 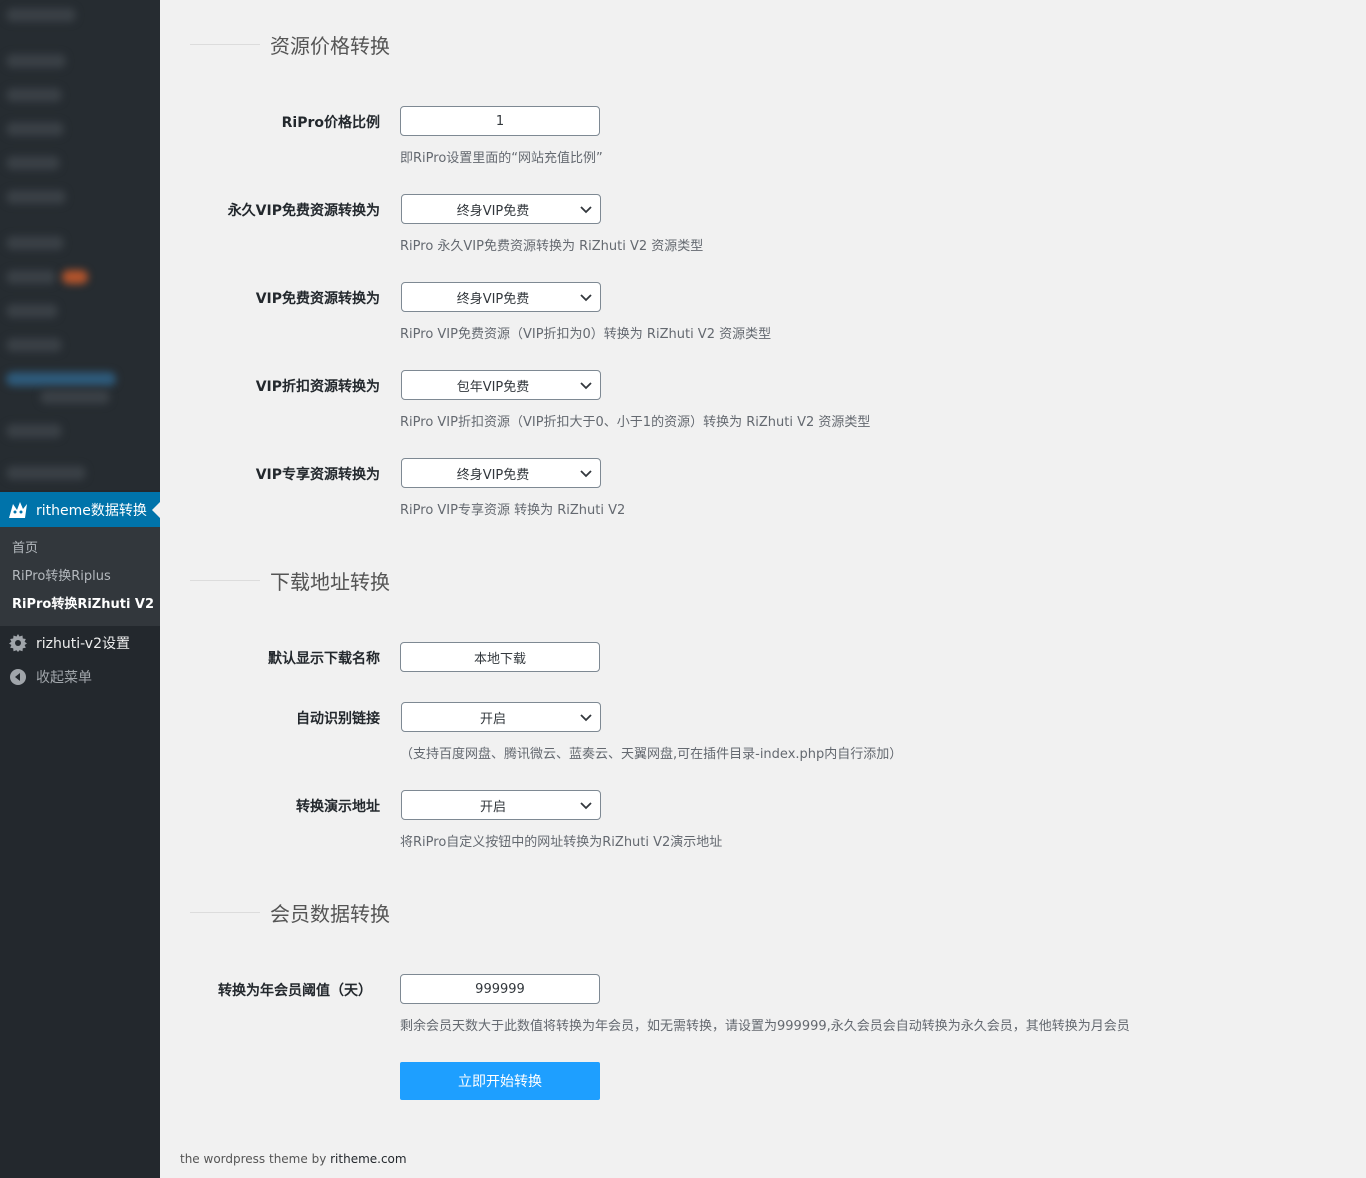 I want to click on sidebar-collapse-button: 收起菜单, so click(x=80, y=677).